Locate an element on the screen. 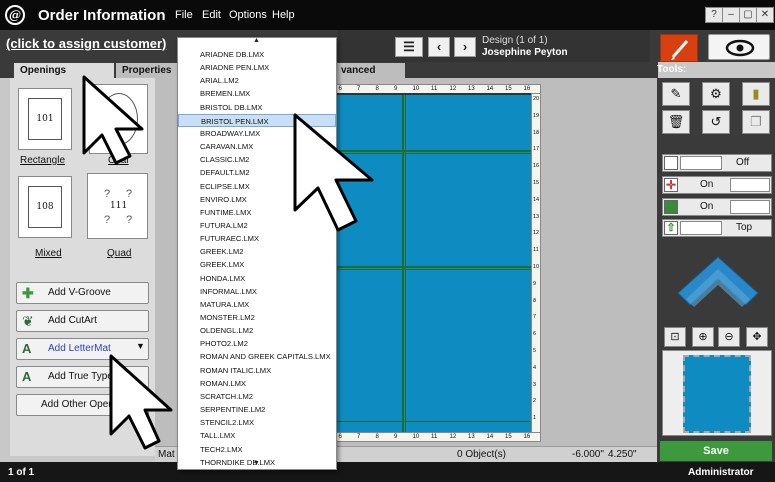 This screenshot has width=775, height=482. chevron-down-icon: ▼ is located at coordinates (140, 346).